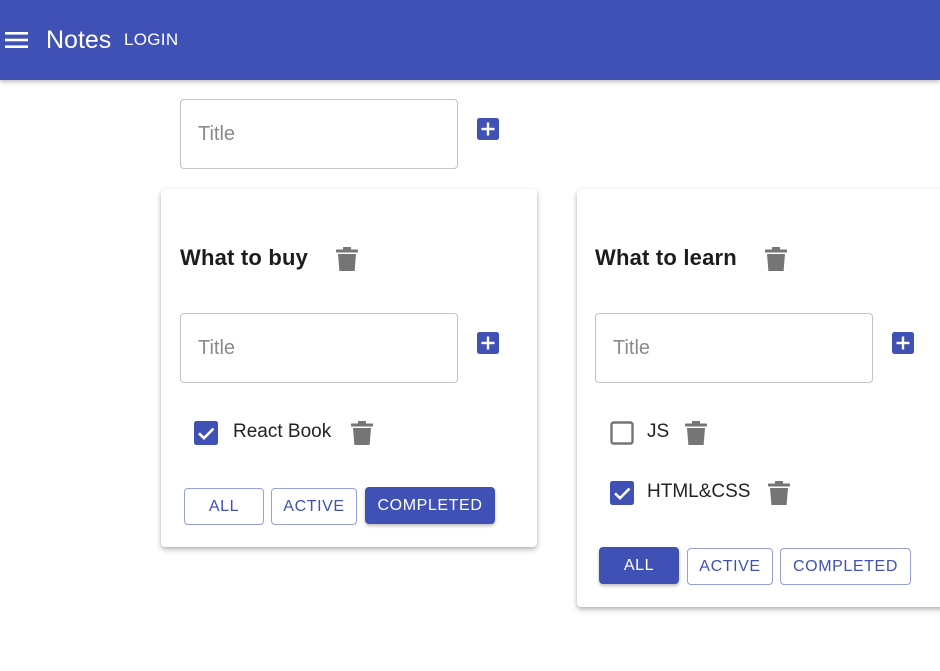 The height and width of the screenshot is (671, 940). Describe the element at coordinates (666, 257) in the screenshot. I see `card-title: What to learn` at that location.